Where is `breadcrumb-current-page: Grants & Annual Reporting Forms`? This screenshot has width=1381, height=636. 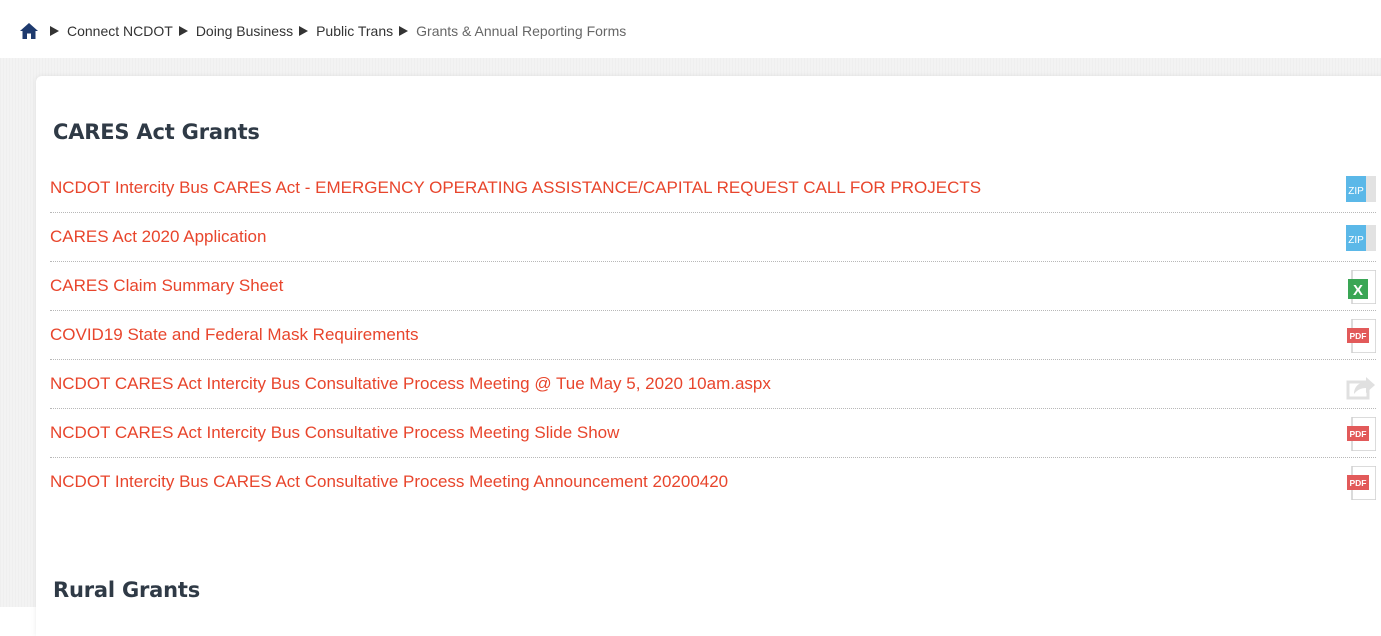
breadcrumb-current-page: Grants & Annual Reporting Forms is located at coordinates (521, 31).